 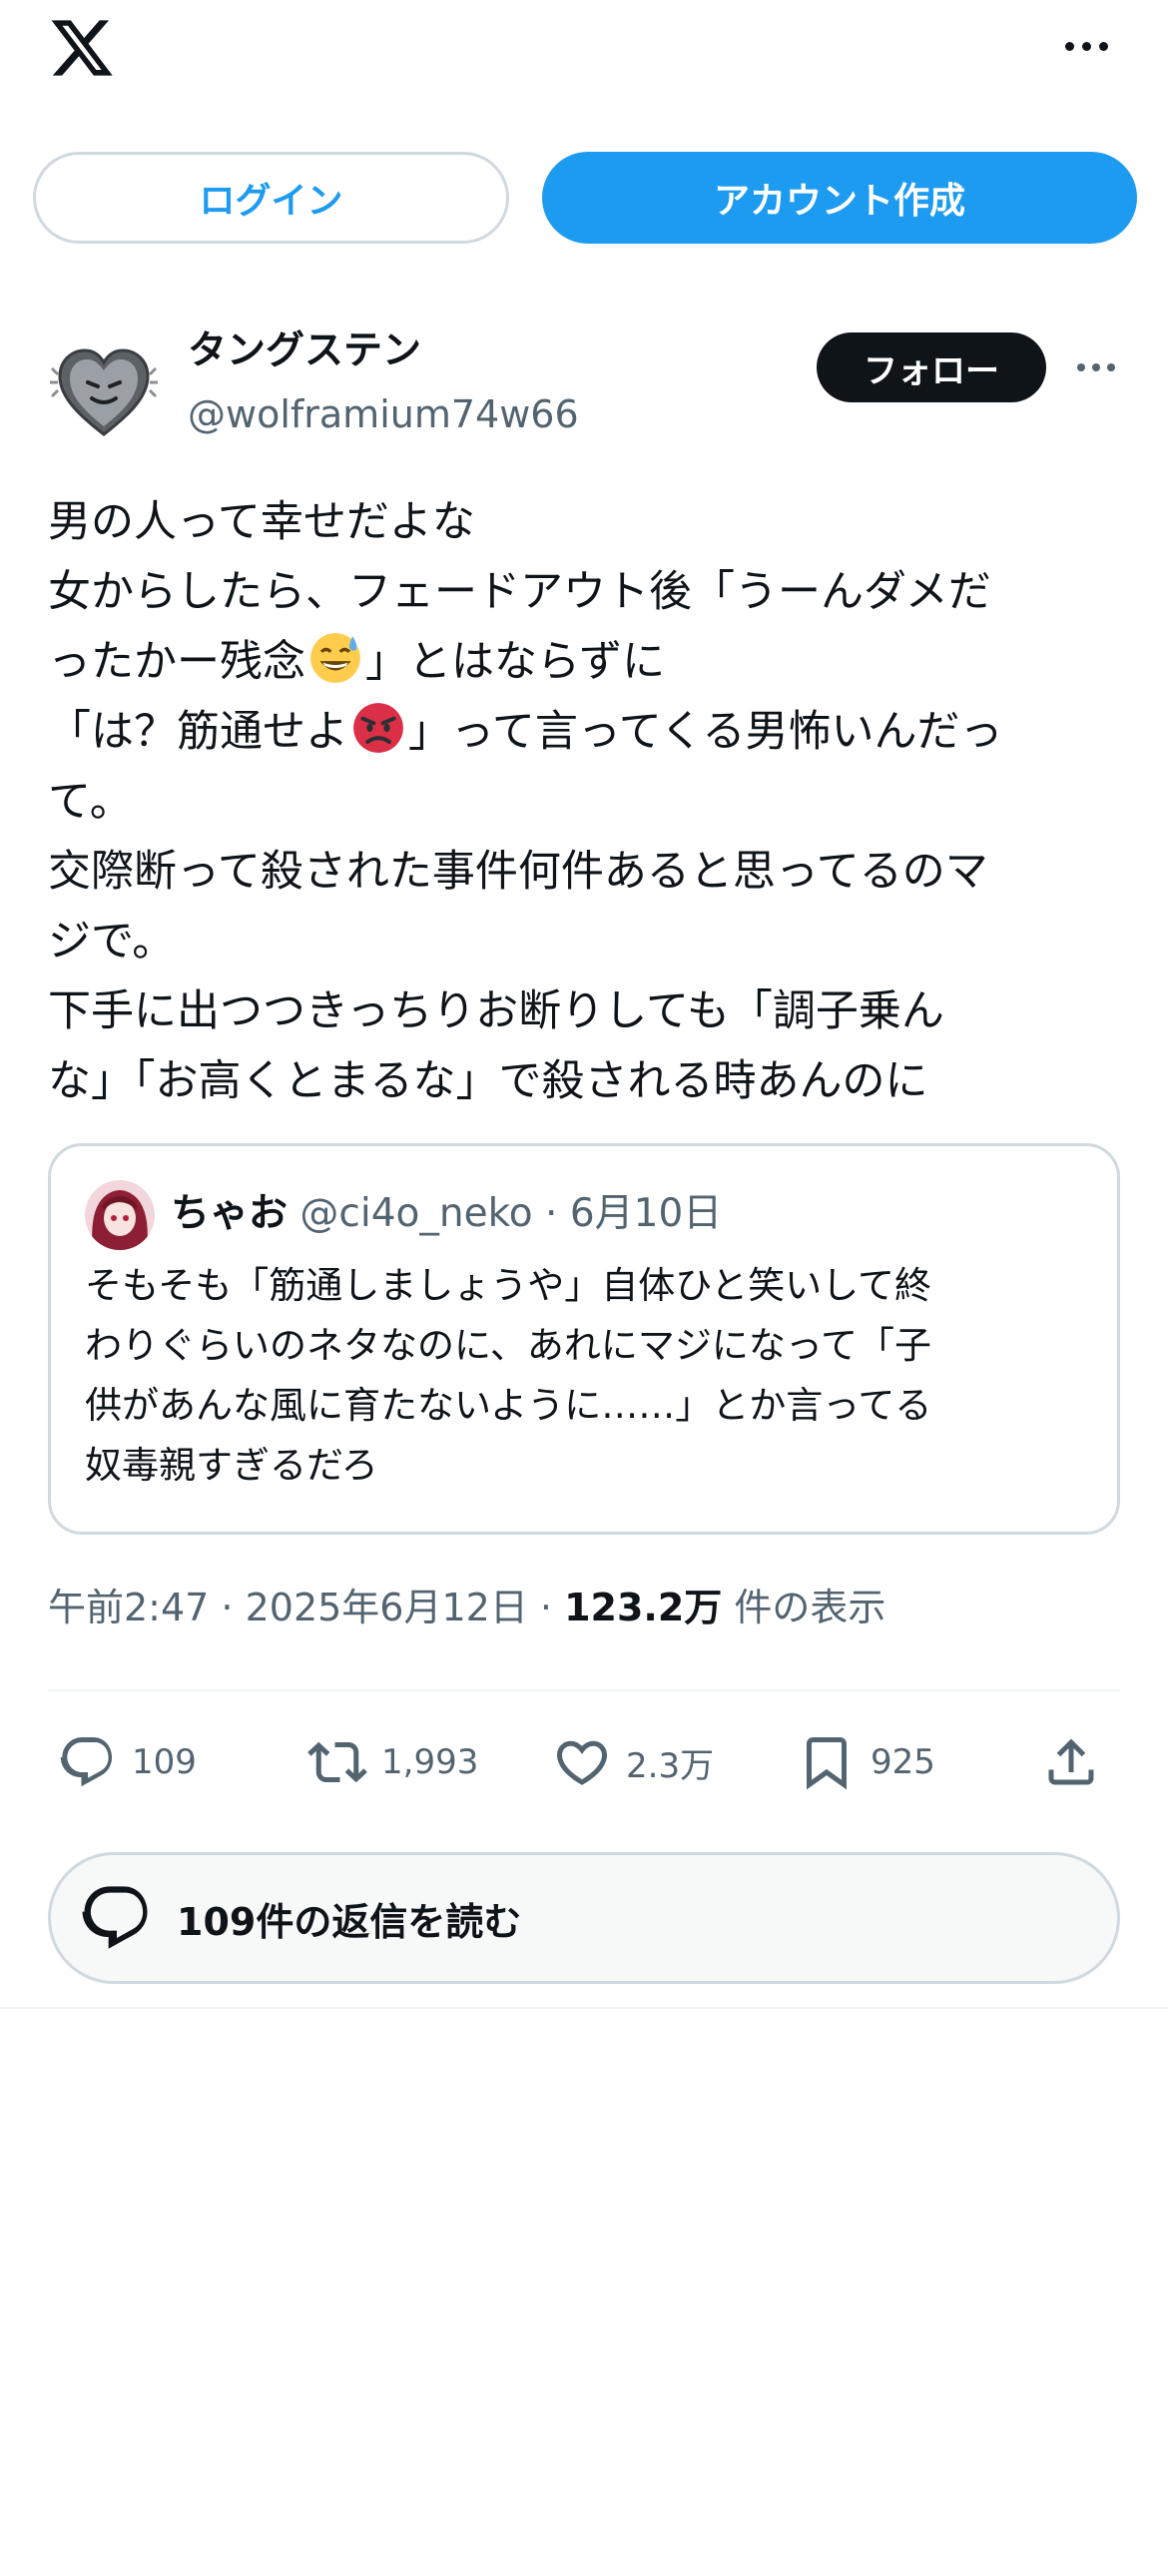 I want to click on bookmark-icon, so click(x=827, y=1763).